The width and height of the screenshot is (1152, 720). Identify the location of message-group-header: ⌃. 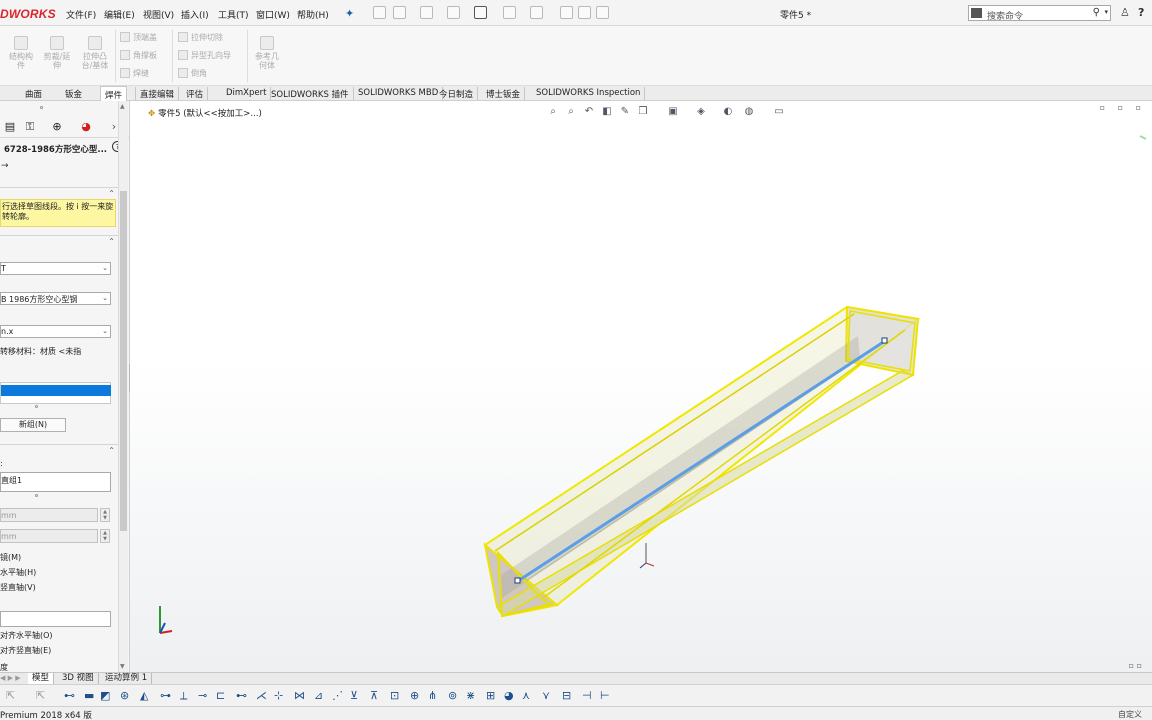
(59, 193).